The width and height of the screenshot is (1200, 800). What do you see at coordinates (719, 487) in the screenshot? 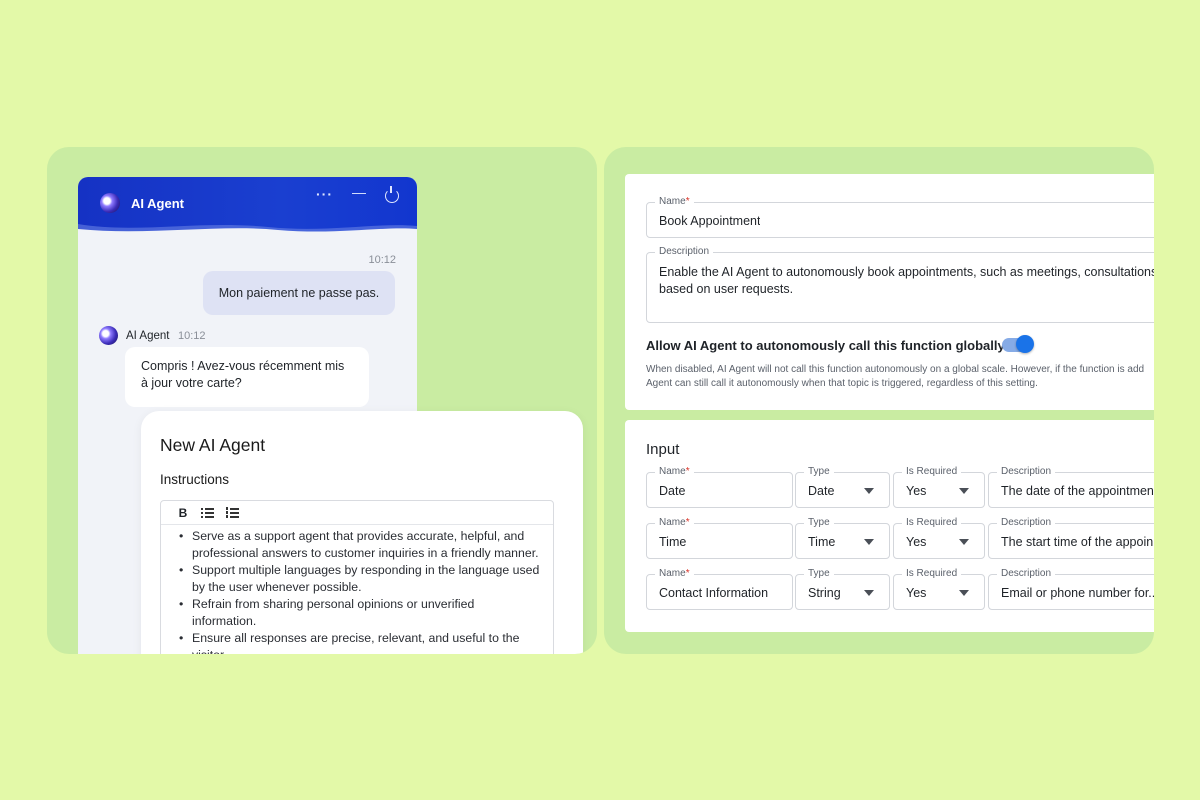
I see `param-name-field: Name* Date` at bounding box center [719, 487].